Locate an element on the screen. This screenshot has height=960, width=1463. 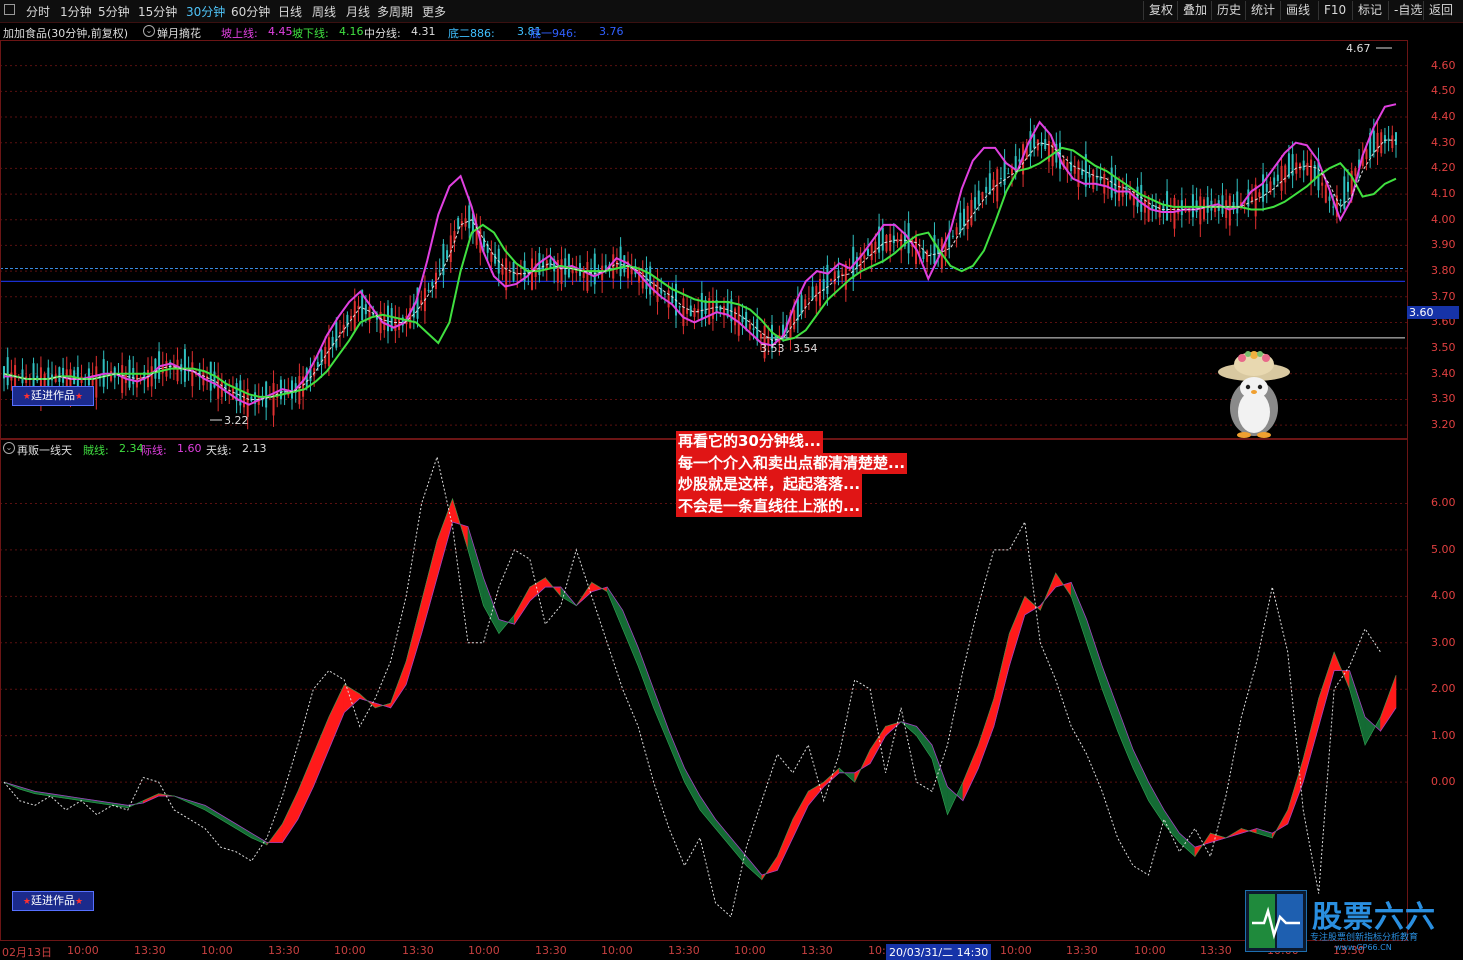
time-axis-tick-7: 10:00 is located at coordinates (484, 950).